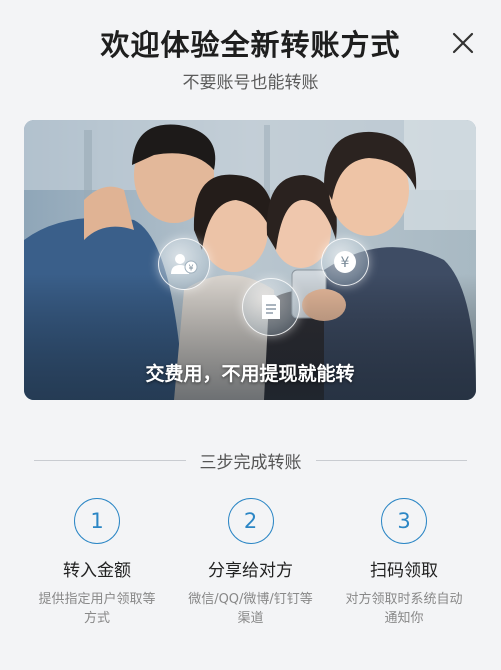 The width and height of the screenshot is (501, 670). Describe the element at coordinates (110, 460) in the screenshot. I see `divider-line-left` at that location.